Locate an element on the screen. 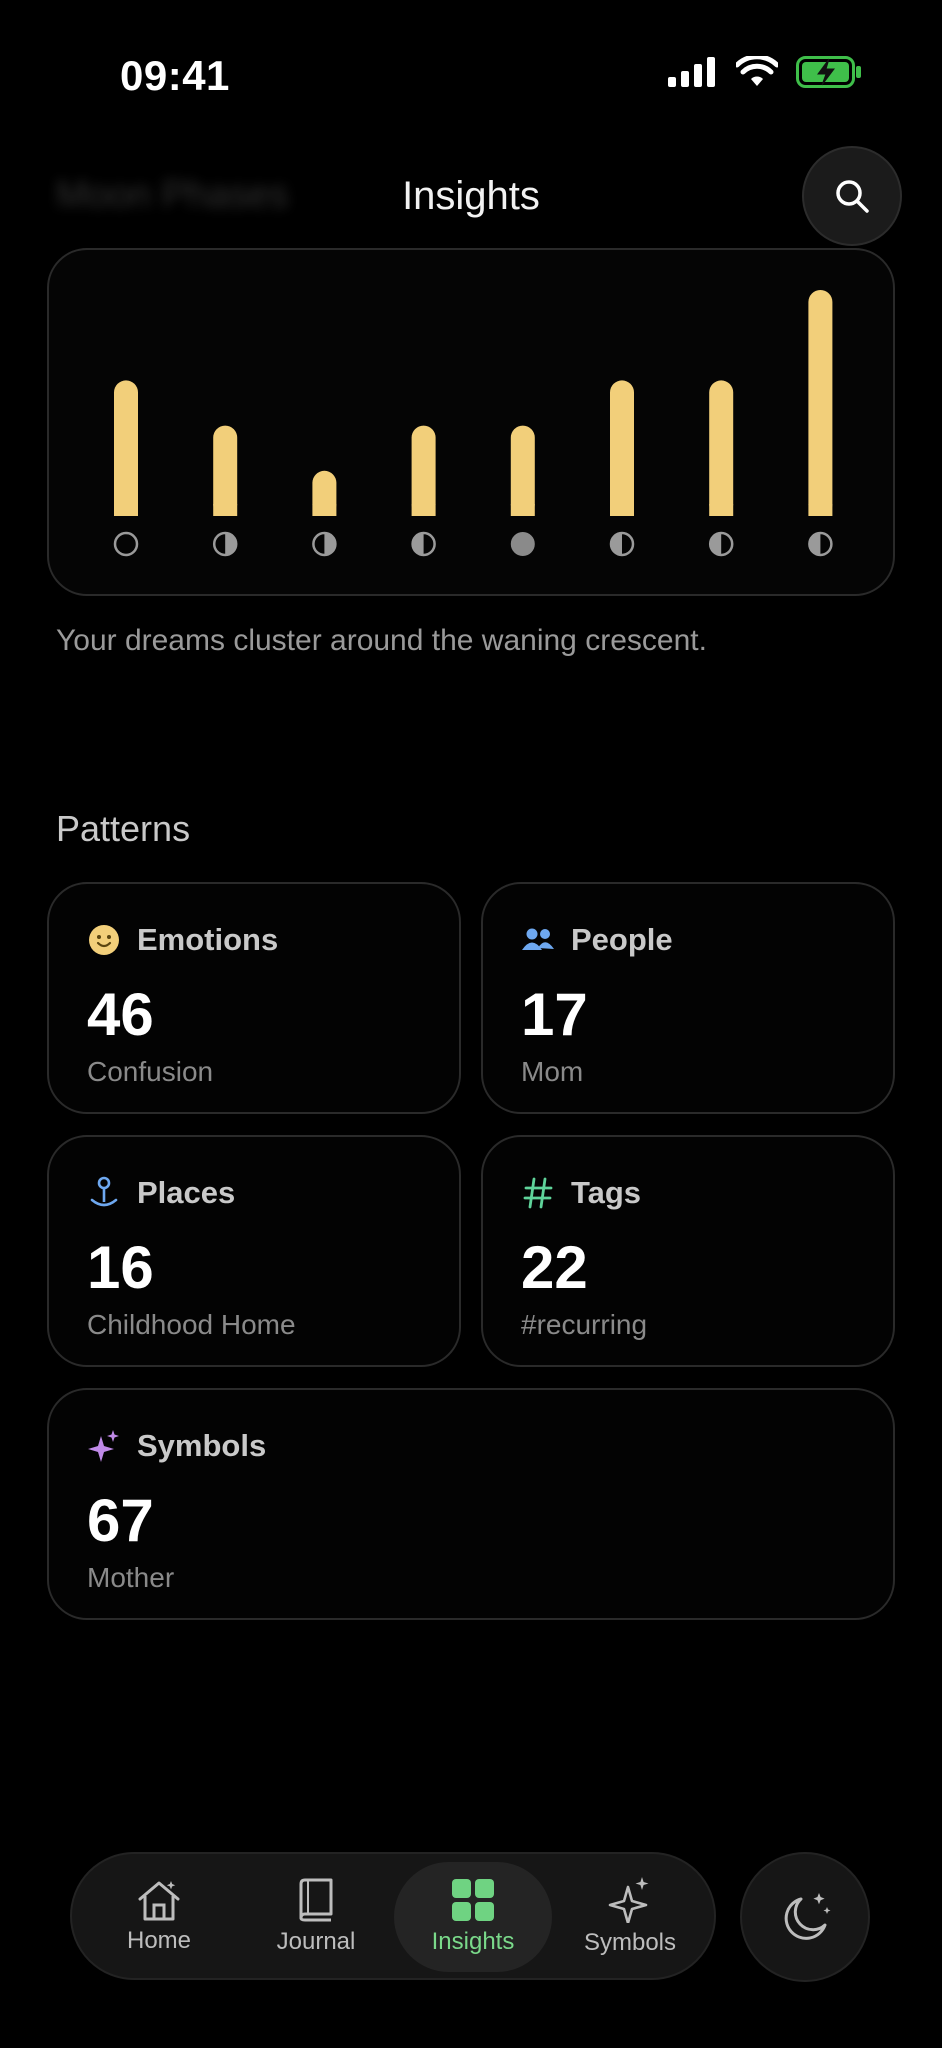  page-title: Insights is located at coordinates (471, 196).